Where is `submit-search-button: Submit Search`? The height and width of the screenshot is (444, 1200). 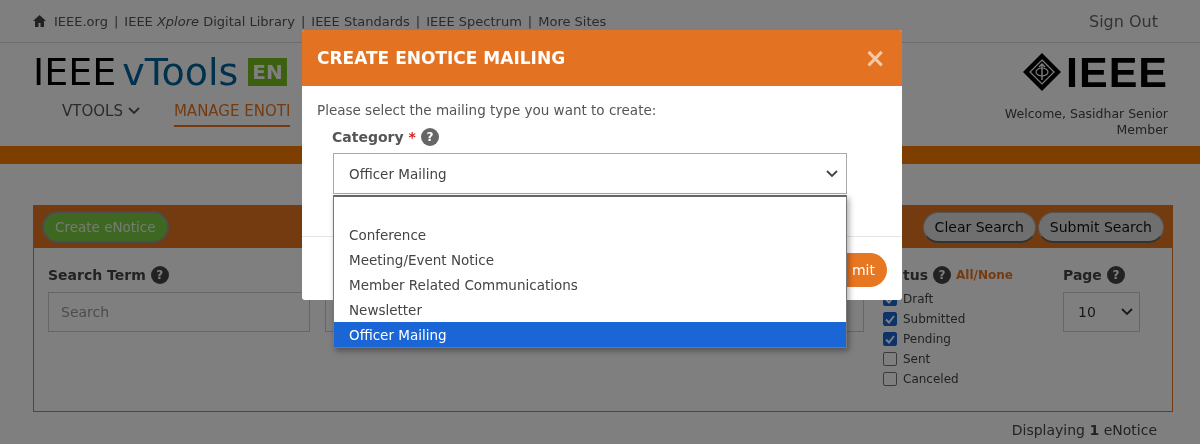 submit-search-button: Submit Search is located at coordinates (1100, 227).